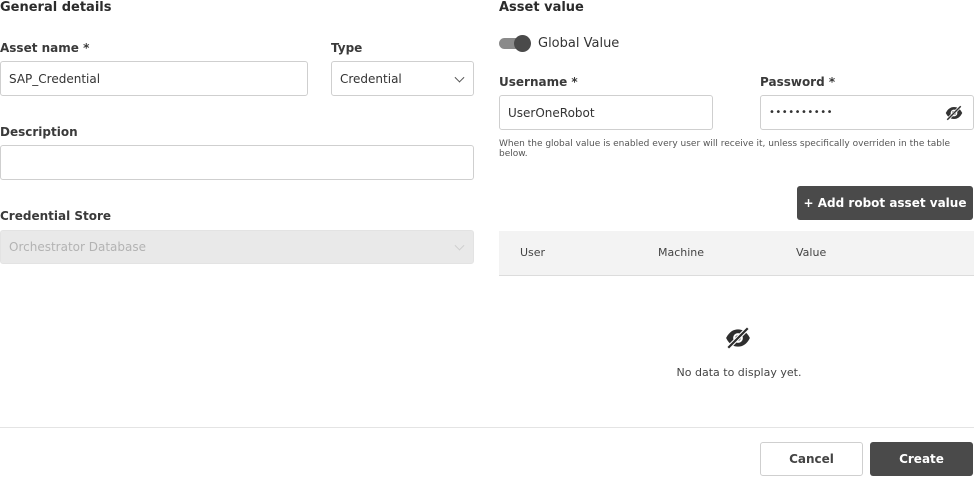  I want to click on credential-store-label: Credential Store, so click(56, 216).